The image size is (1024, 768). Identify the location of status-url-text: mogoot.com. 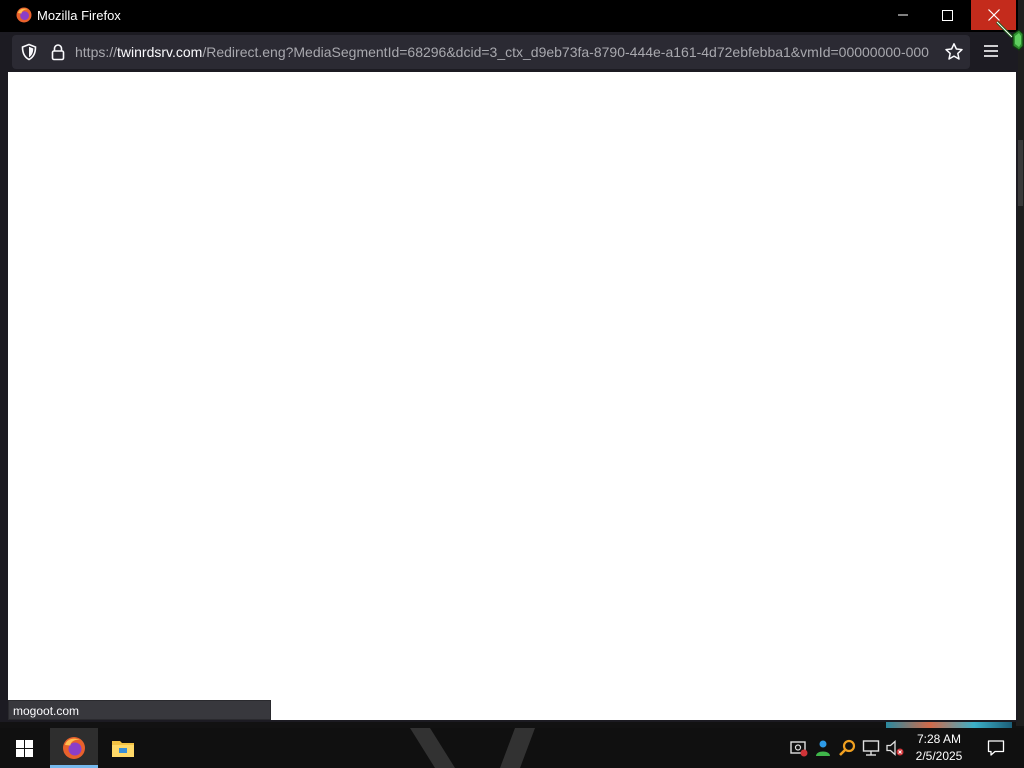
(46, 711).